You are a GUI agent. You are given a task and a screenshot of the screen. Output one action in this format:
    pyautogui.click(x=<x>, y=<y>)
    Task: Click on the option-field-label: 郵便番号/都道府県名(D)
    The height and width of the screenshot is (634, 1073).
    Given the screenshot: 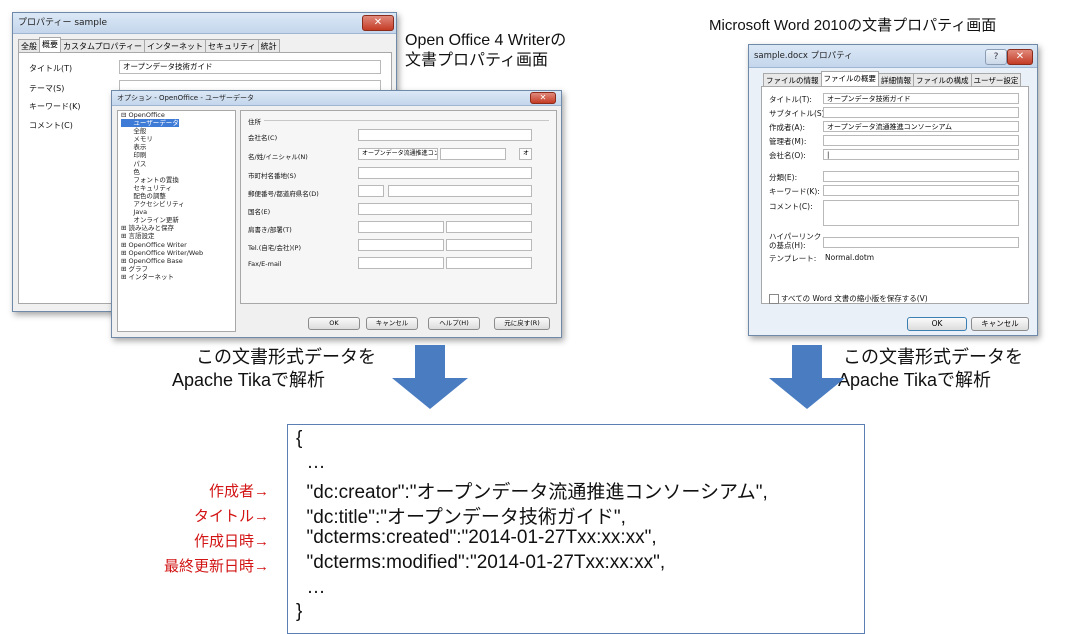 What is the action you would take?
    pyautogui.click(x=283, y=194)
    